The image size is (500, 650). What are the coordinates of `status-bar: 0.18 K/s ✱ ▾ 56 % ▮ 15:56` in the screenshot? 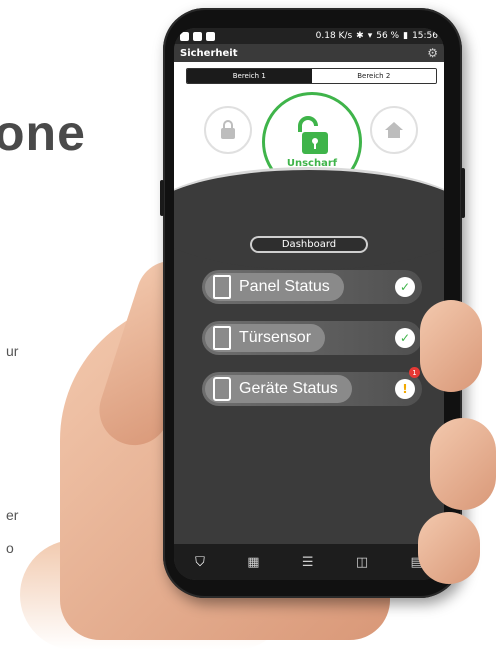 It's located at (309, 36).